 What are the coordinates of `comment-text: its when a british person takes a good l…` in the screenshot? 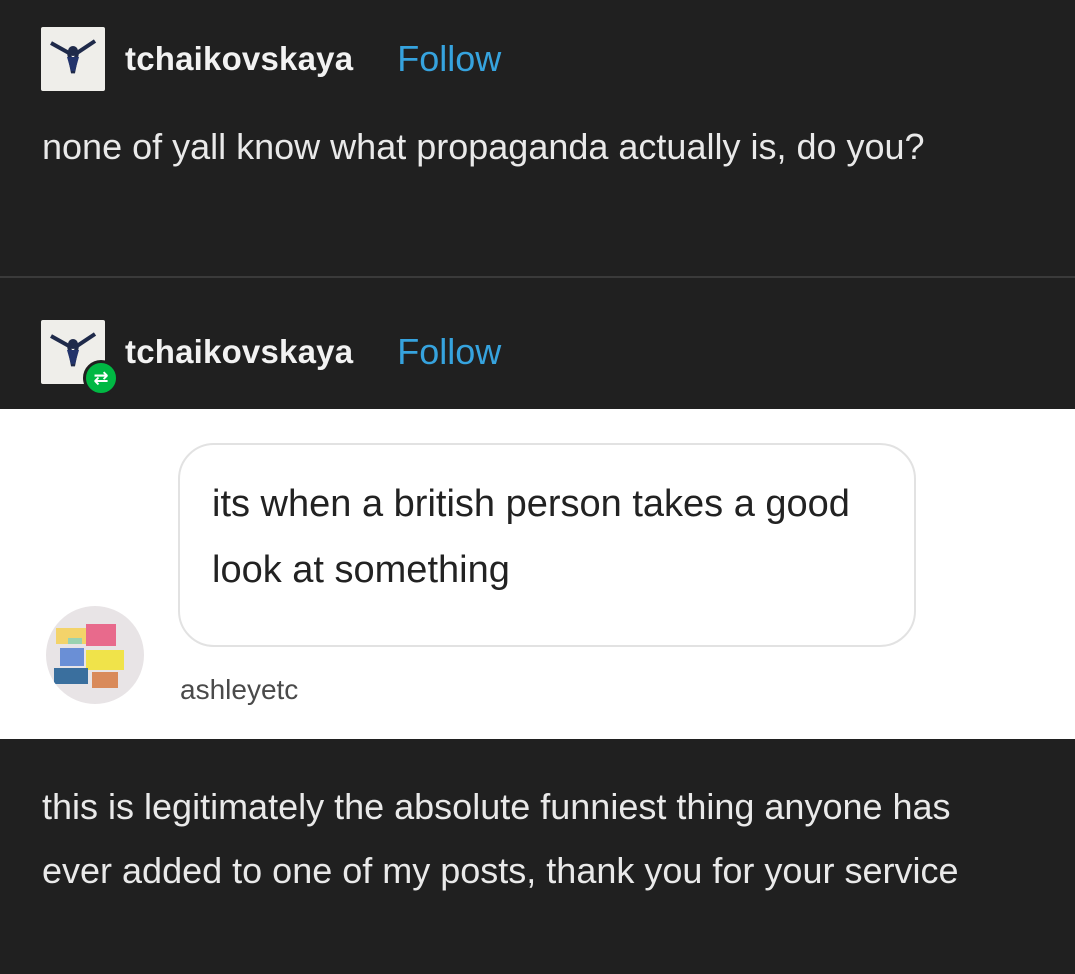 It's located at (531, 537).